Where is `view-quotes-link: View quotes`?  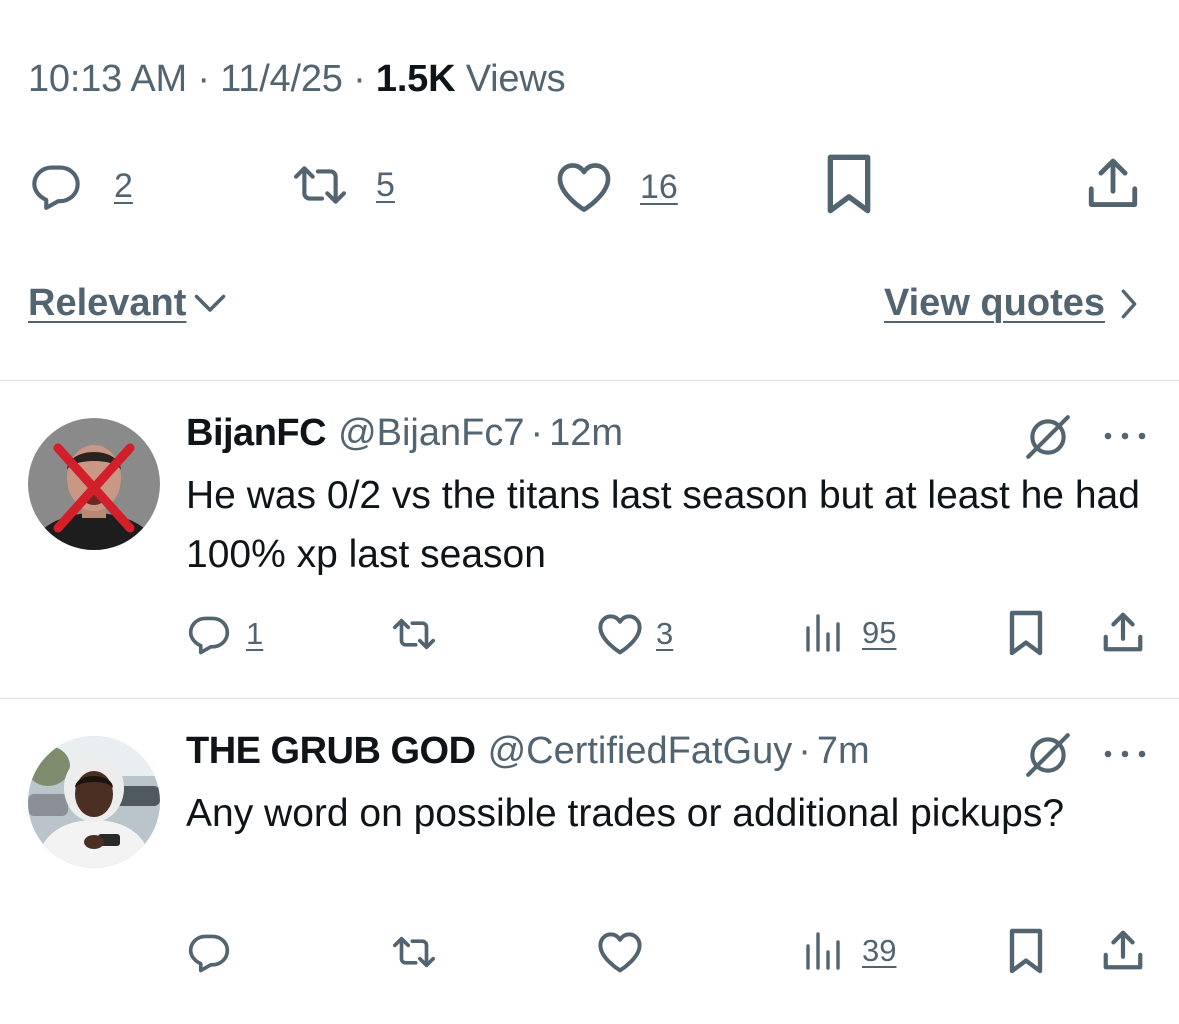 view-quotes-link: View quotes is located at coordinates (1011, 303).